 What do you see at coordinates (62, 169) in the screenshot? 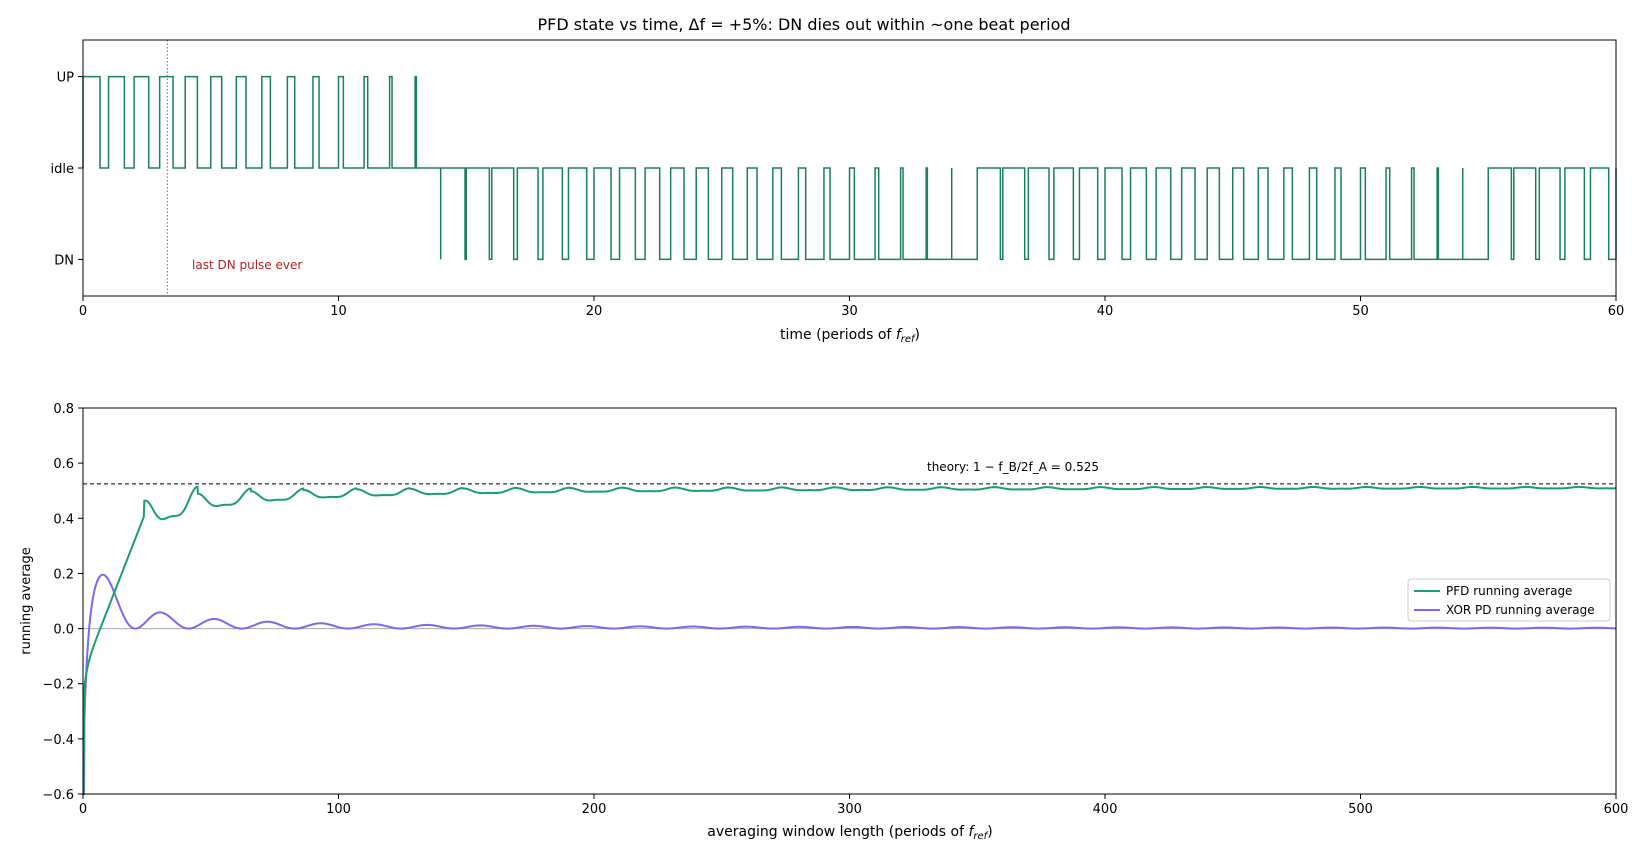
I see `top-y-tick-label: idle` at bounding box center [62, 169].